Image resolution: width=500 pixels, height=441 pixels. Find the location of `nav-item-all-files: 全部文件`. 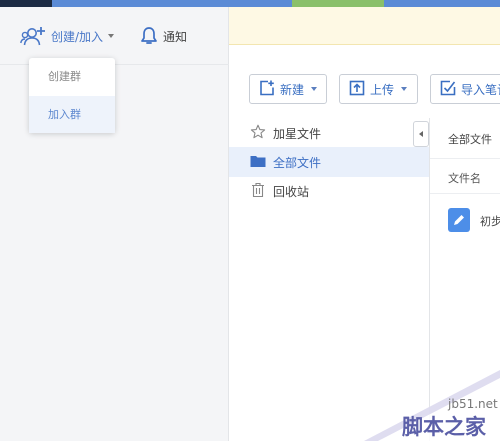

nav-item-all-files: 全部文件 is located at coordinates (329, 162).